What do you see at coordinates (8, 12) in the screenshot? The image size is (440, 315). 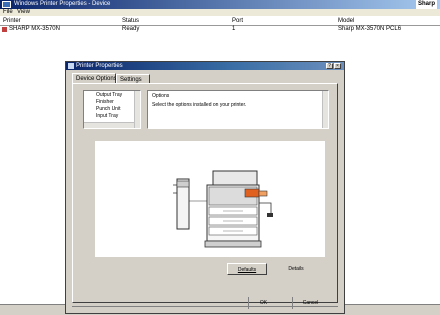 I see `menu-file: File` at bounding box center [8, 12].